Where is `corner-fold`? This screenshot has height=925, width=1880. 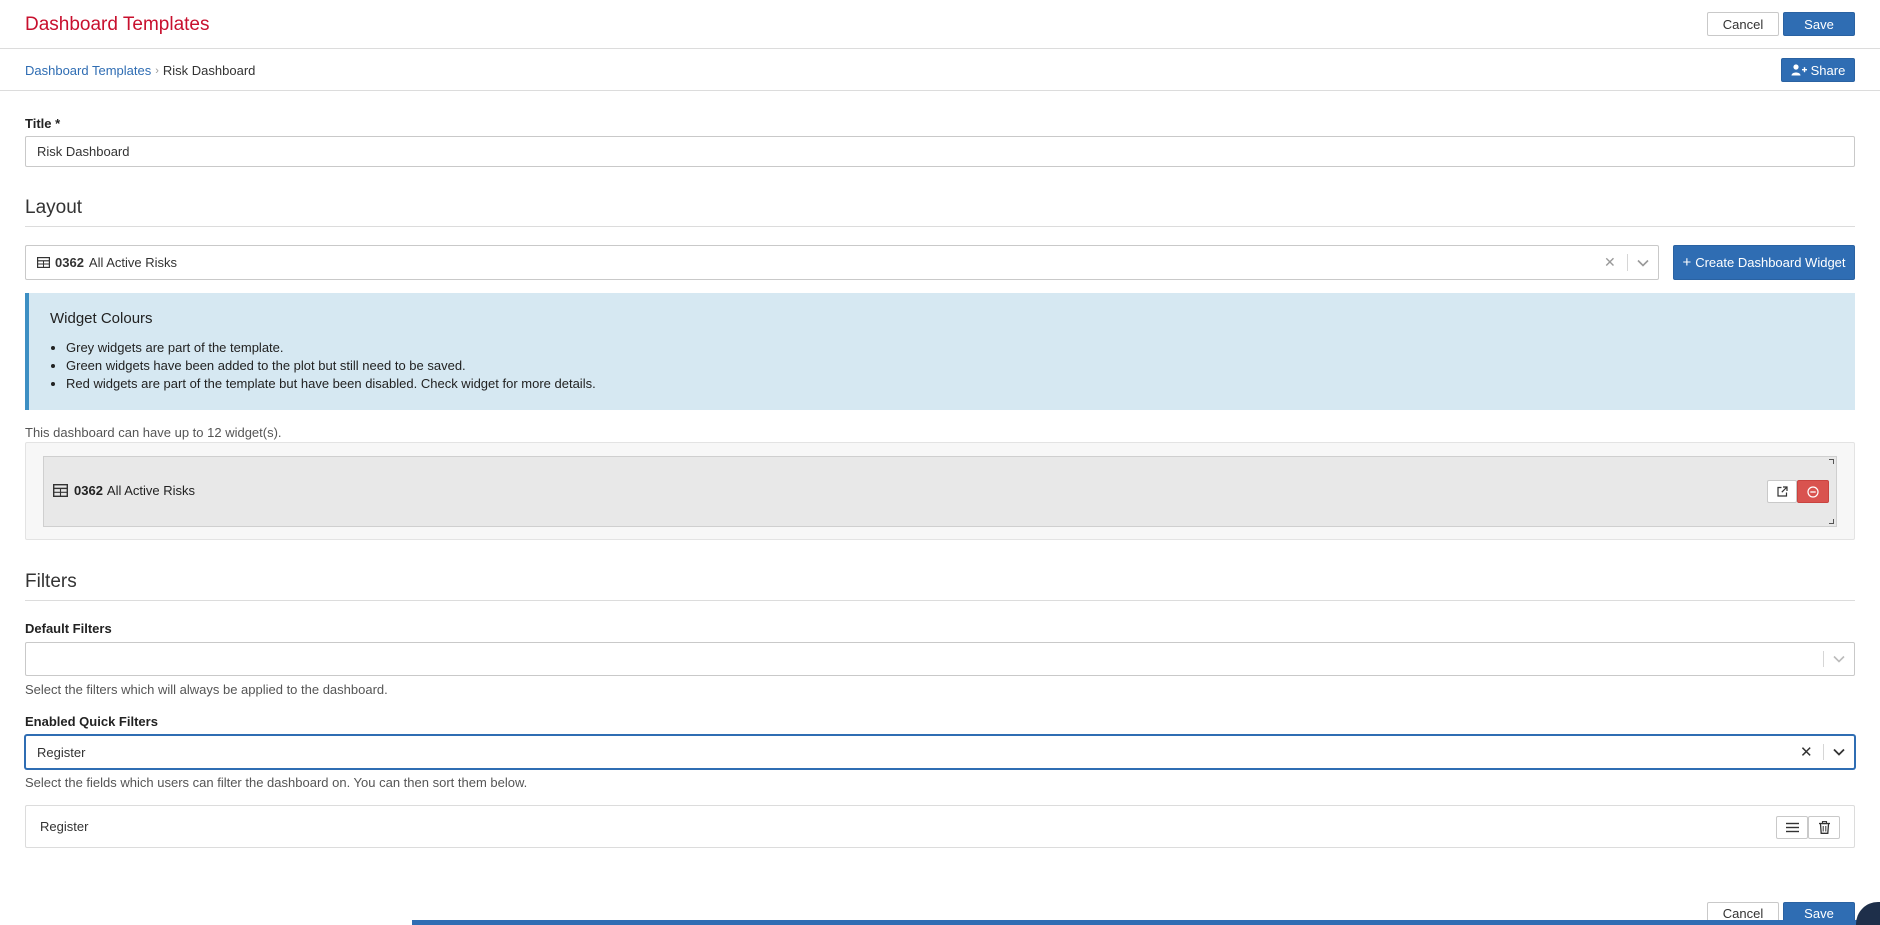
corner-fold is located at coordinates (1868, 913).